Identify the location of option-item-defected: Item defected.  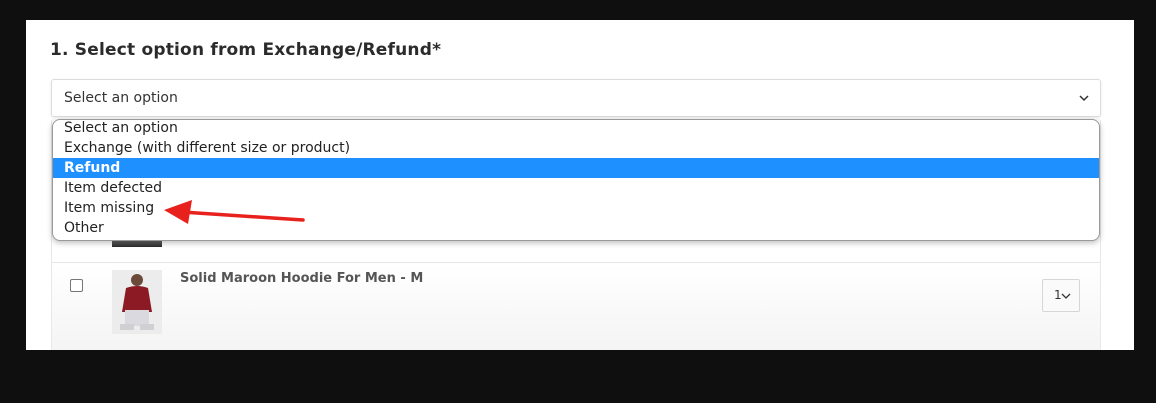
(576, 188).